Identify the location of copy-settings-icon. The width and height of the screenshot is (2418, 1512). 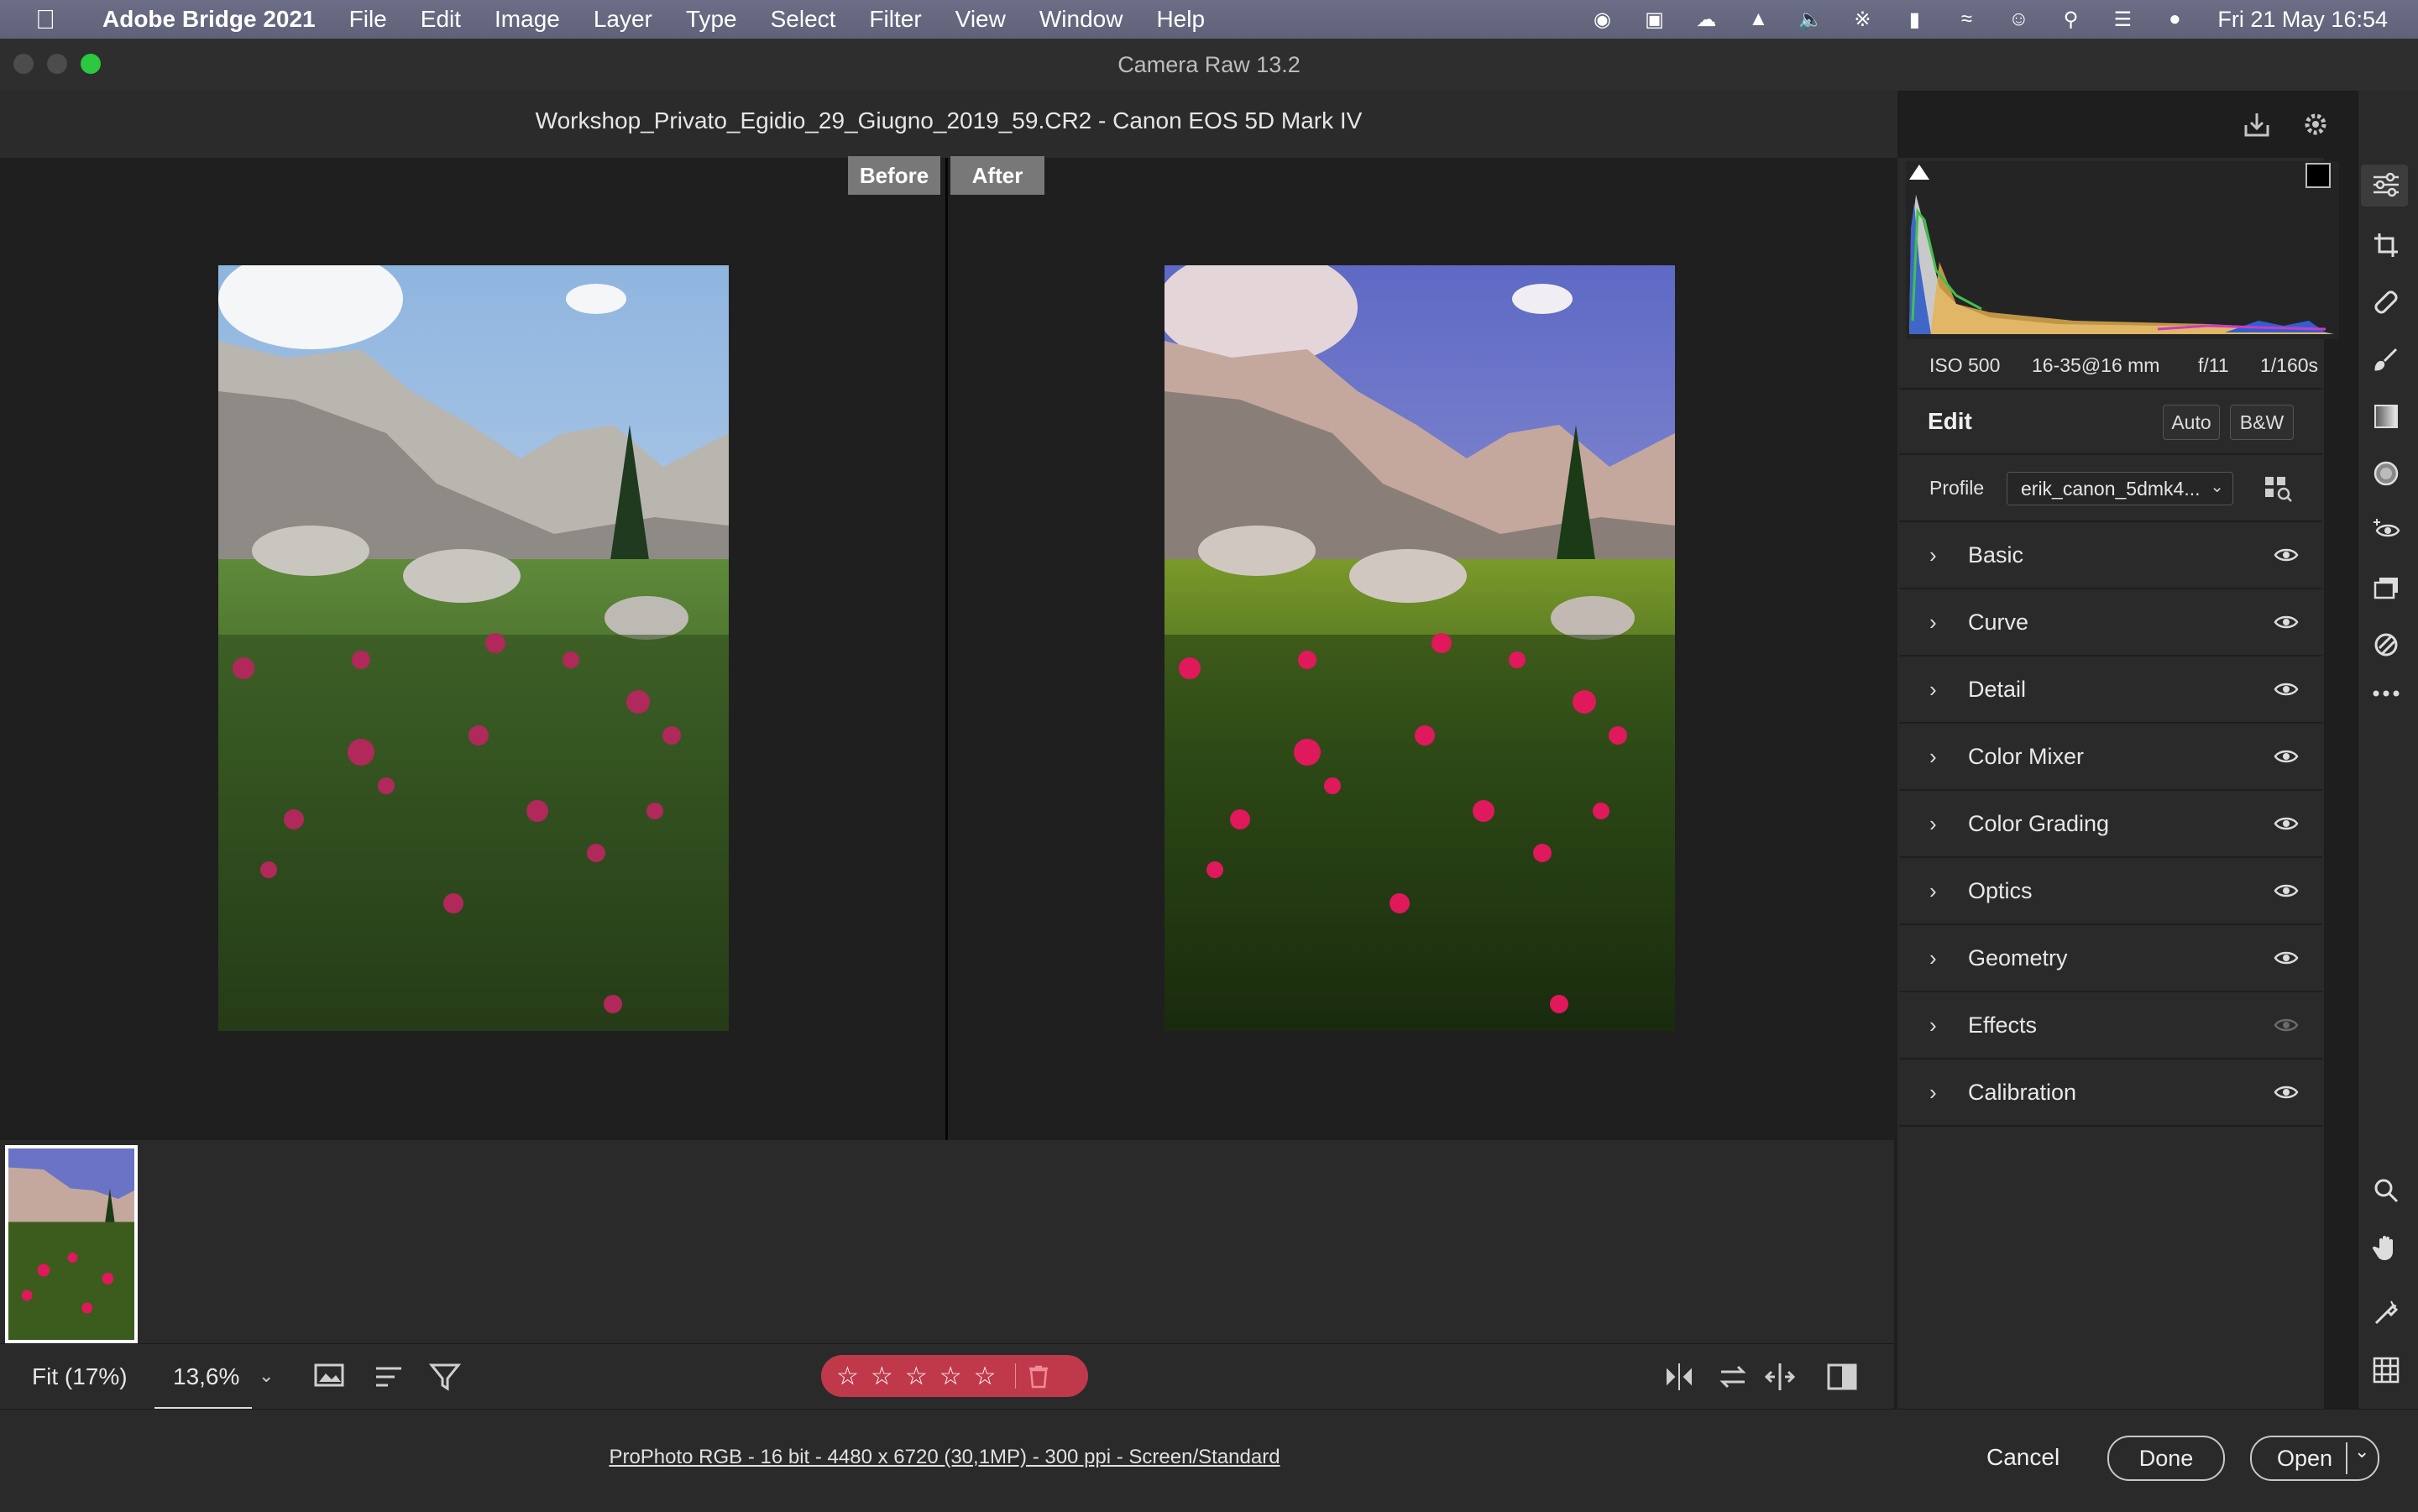
(1733, 1377).